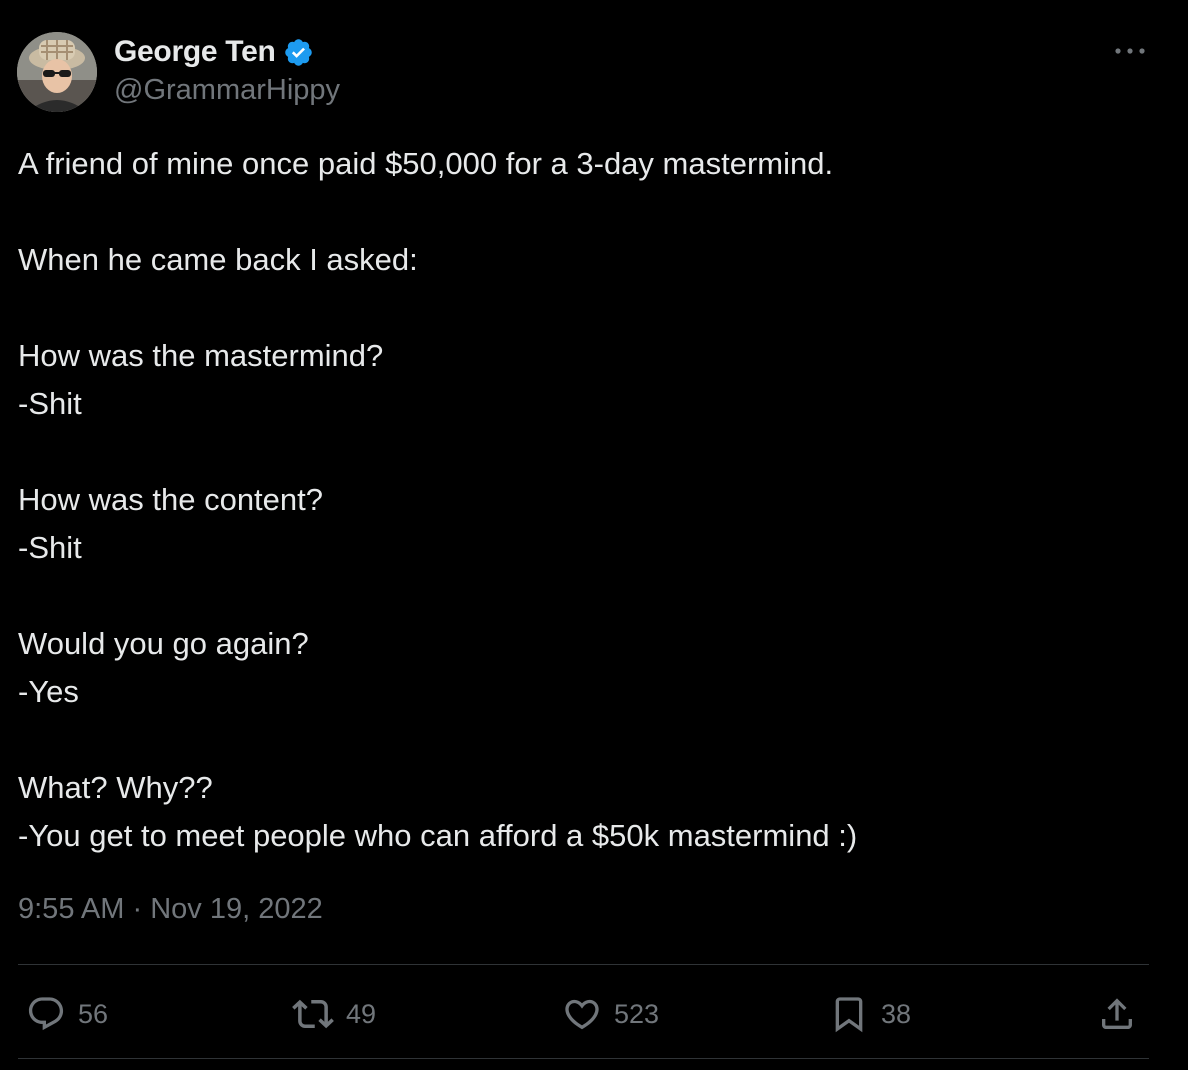 This screenshot has height=1070, width=1188. I want to click on tweet-line: What? Why??, so click(115, 787).